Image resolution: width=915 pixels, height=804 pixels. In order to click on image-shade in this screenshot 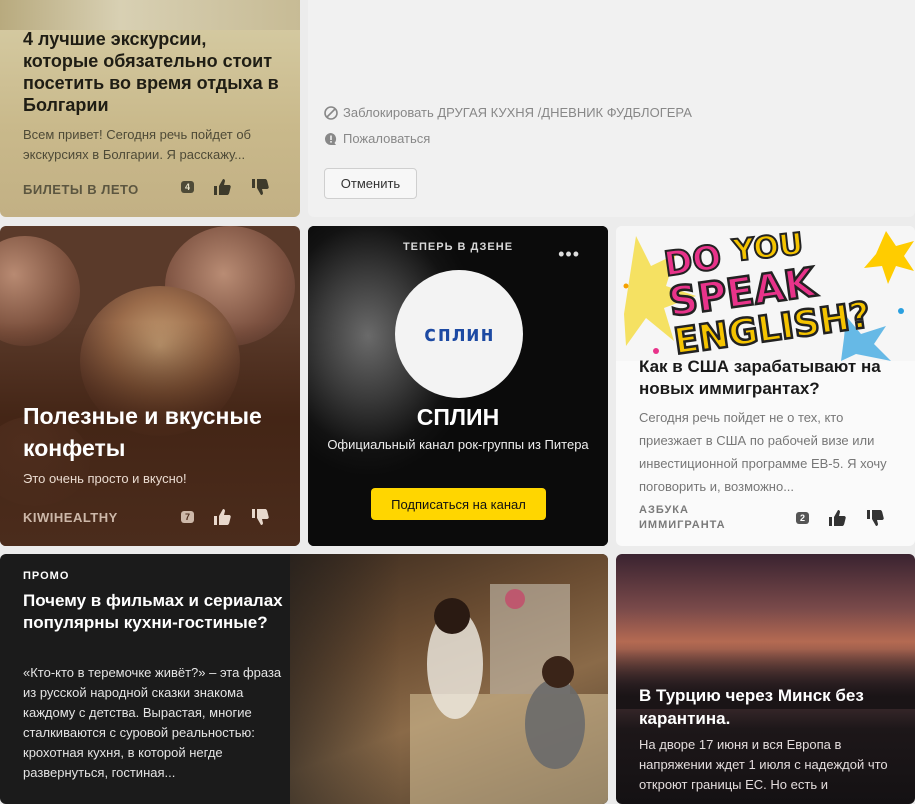, I will do `click(150, 386)`.